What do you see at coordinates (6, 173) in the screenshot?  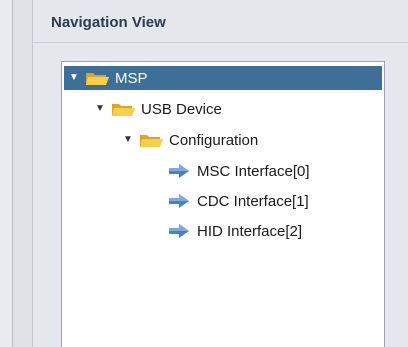 I see `left-edge-strip` at bounding box center [6, 173].